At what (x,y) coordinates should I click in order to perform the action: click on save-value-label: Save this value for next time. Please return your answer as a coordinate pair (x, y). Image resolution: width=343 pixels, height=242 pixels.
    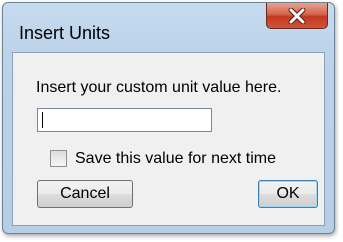
    Looking at the image, I should click on (175, 159).